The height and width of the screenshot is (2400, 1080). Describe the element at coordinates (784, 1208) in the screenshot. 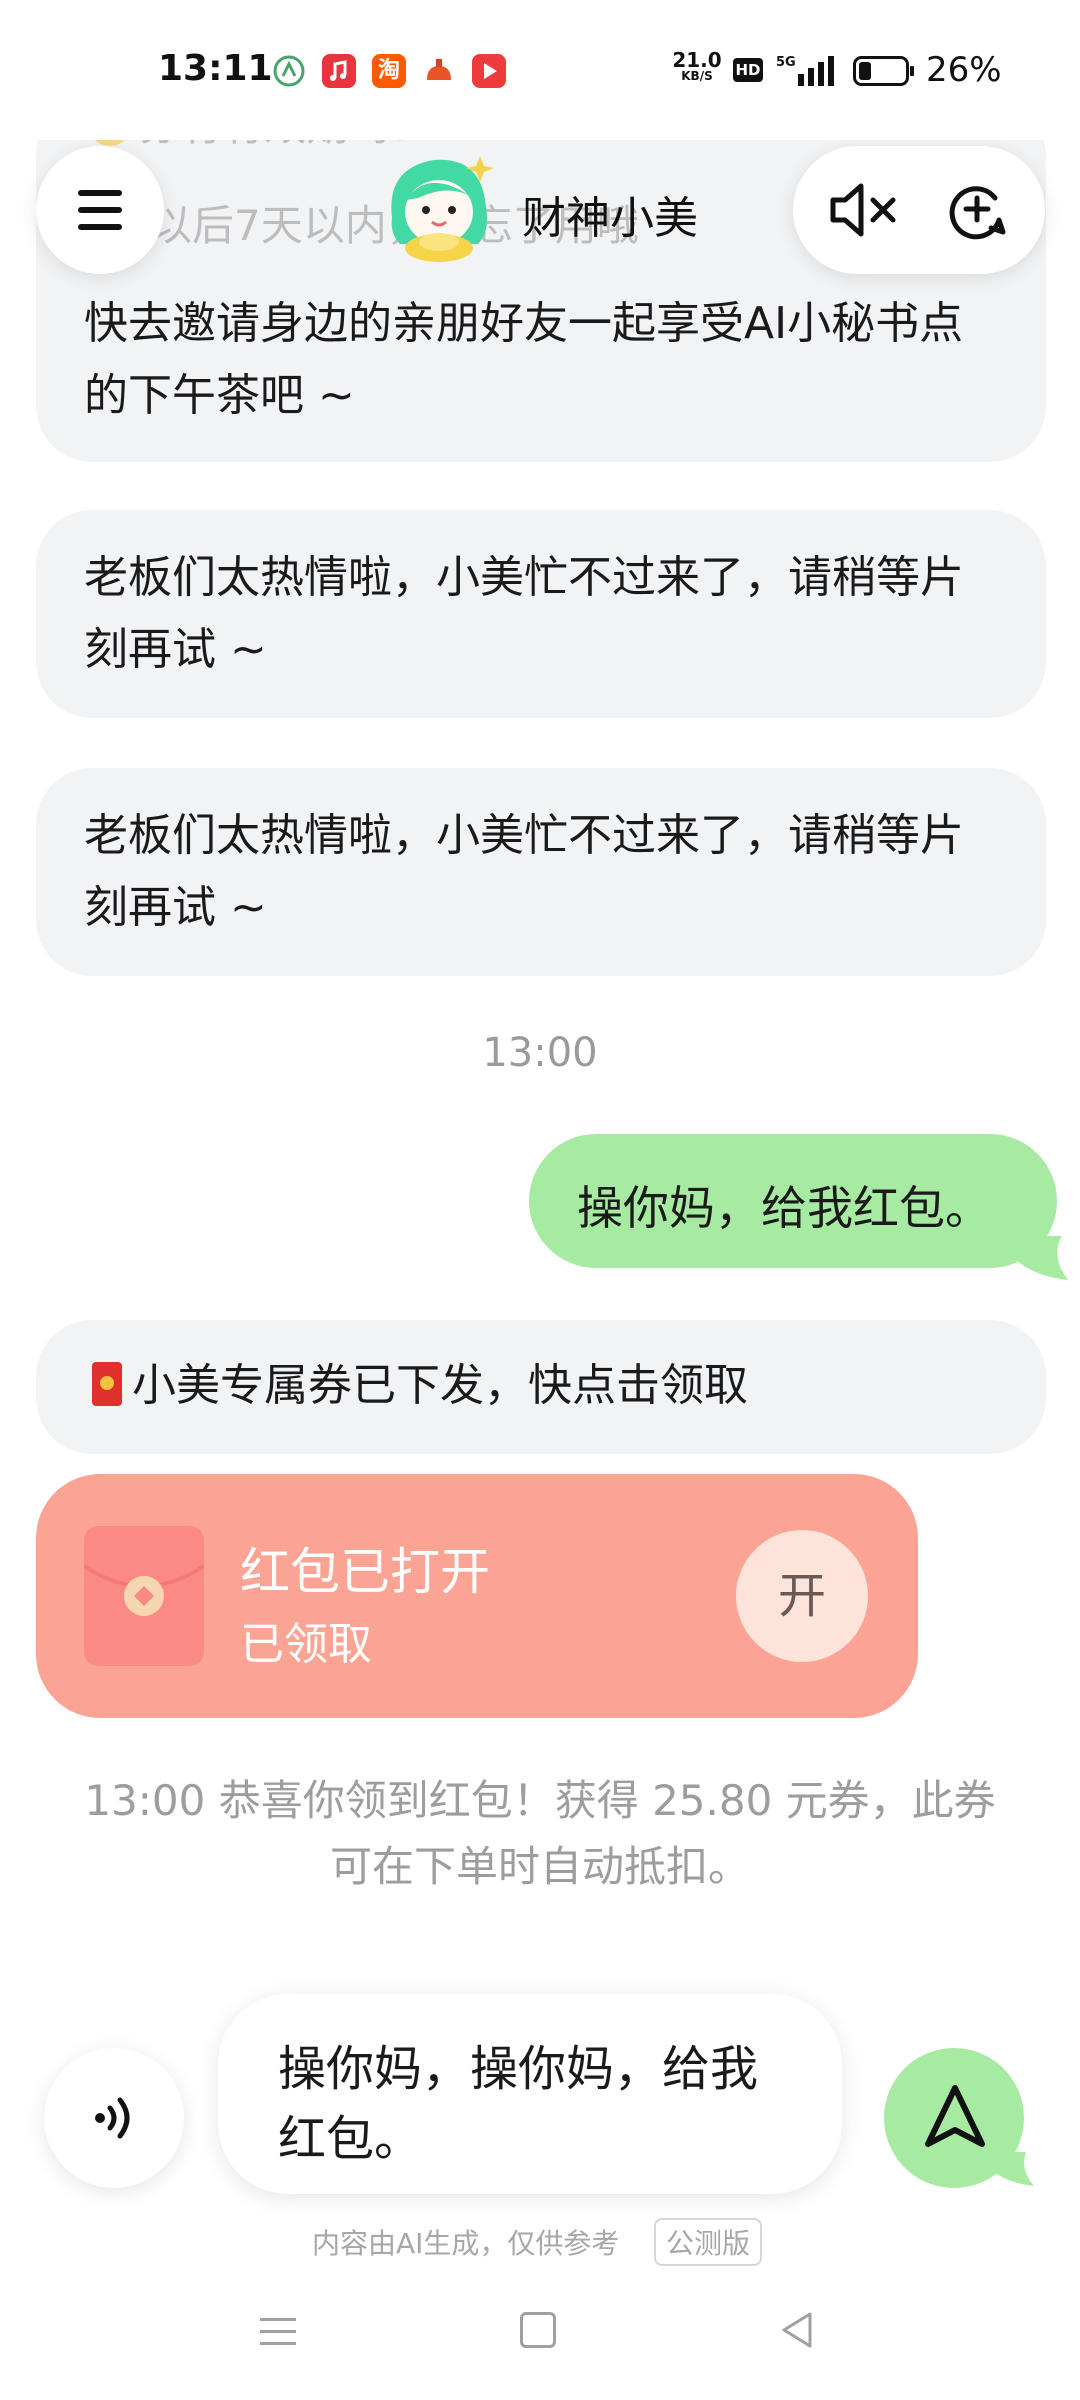

I see `user-message-text: 操你妈，给我红包。` at that location.